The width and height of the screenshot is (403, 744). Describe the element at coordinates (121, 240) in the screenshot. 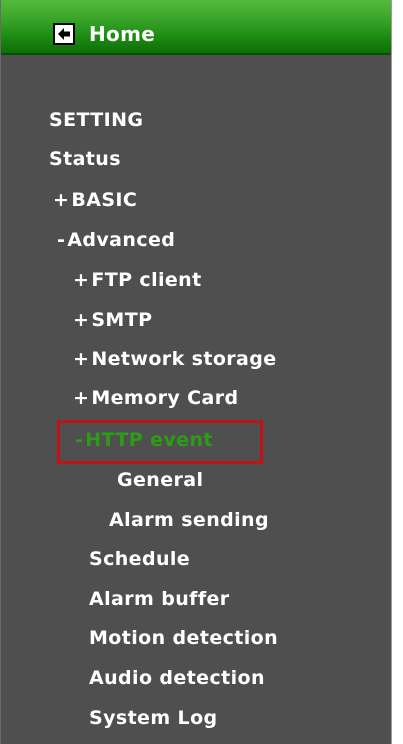

I see `menu-item-label: Advanced` at that location.